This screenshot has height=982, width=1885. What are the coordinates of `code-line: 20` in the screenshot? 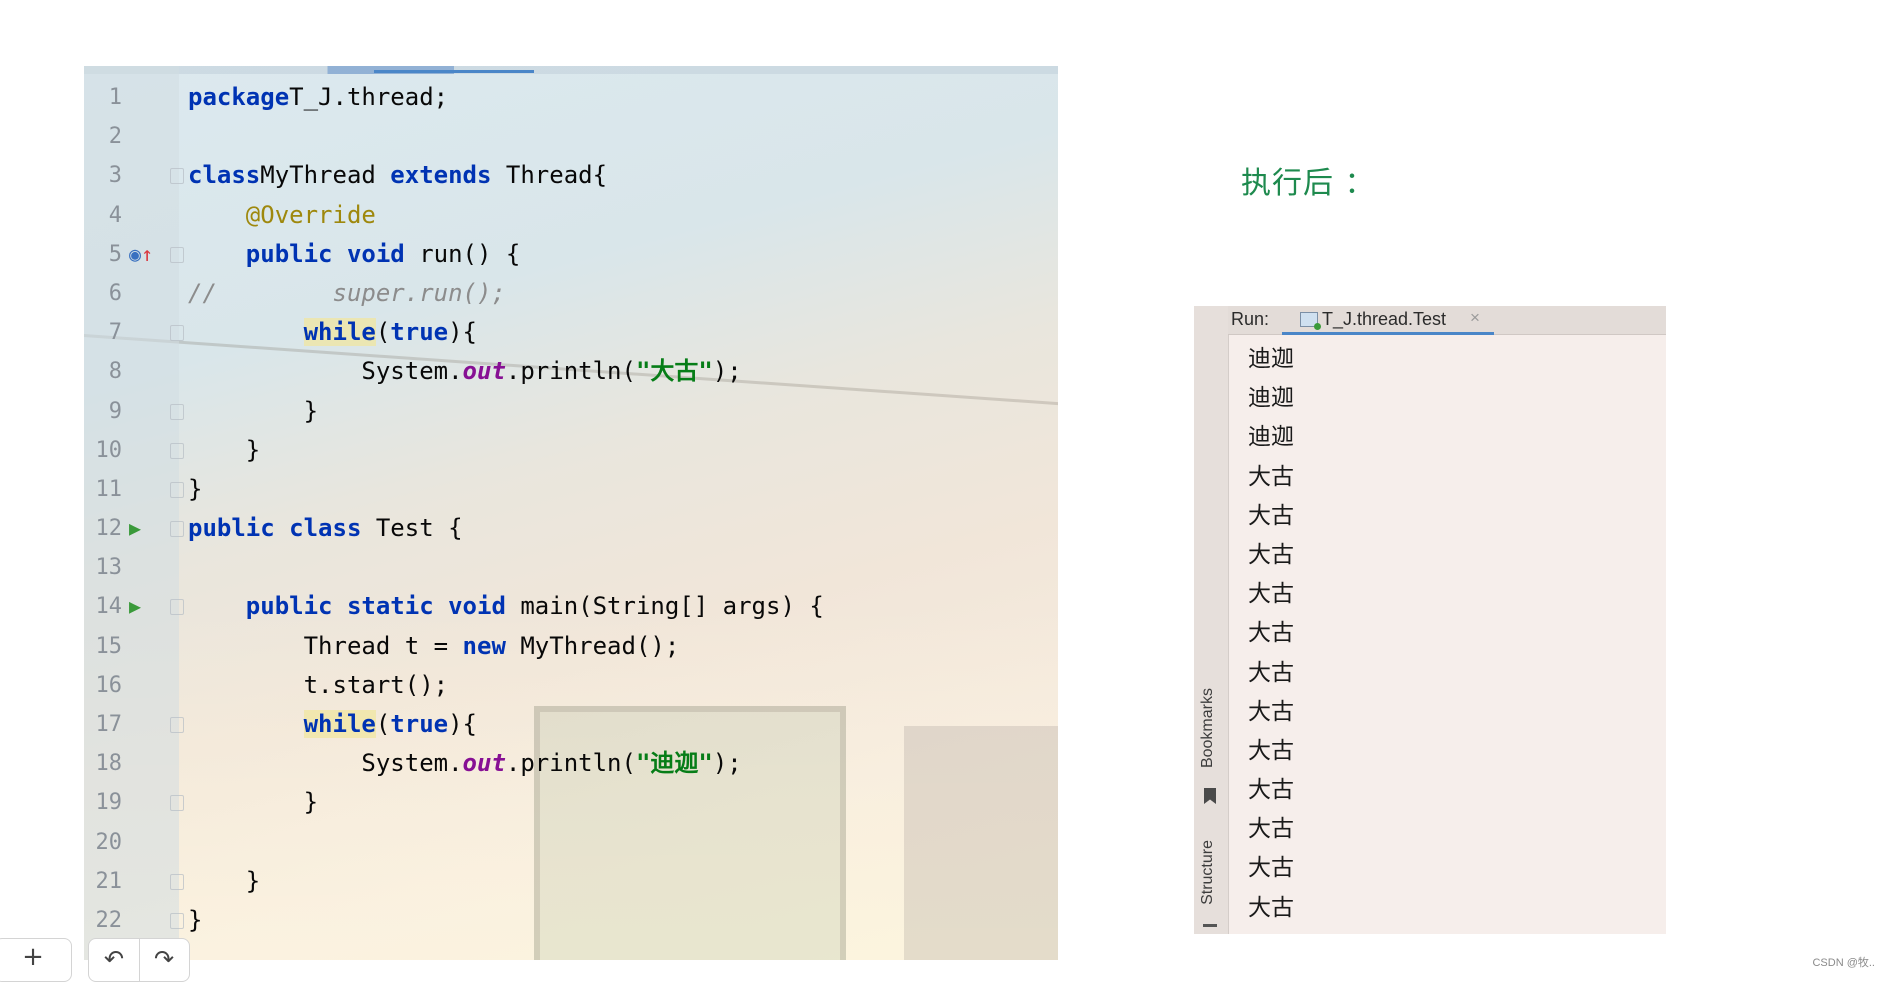 It's located at (571, 842).